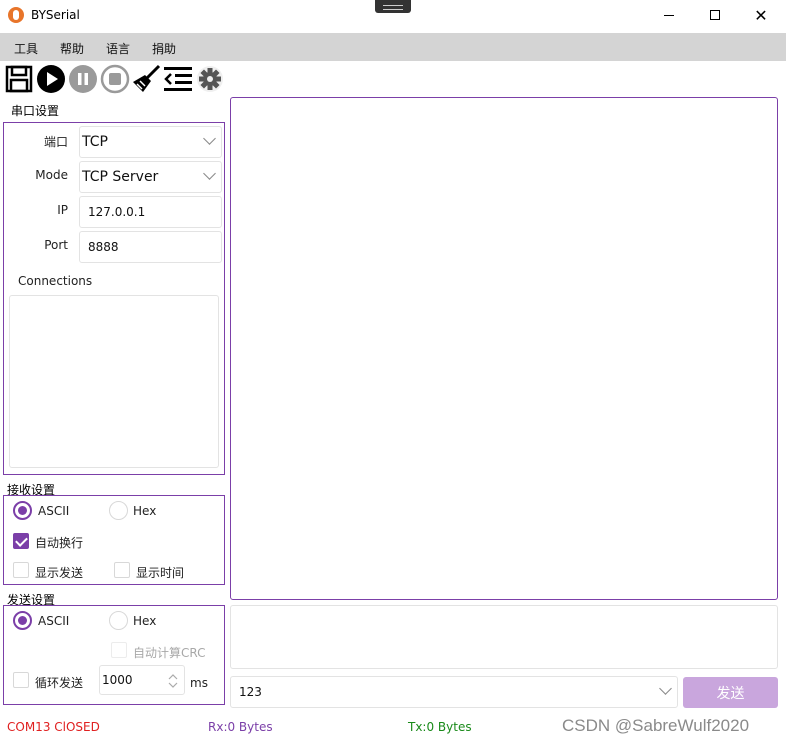 The height and width of the screenshot is (743, 786). Describe the element at coordinates (393, 47) in the screenshot. I see `menu-bar: 工具 帮助 语言 捐助` at that location.